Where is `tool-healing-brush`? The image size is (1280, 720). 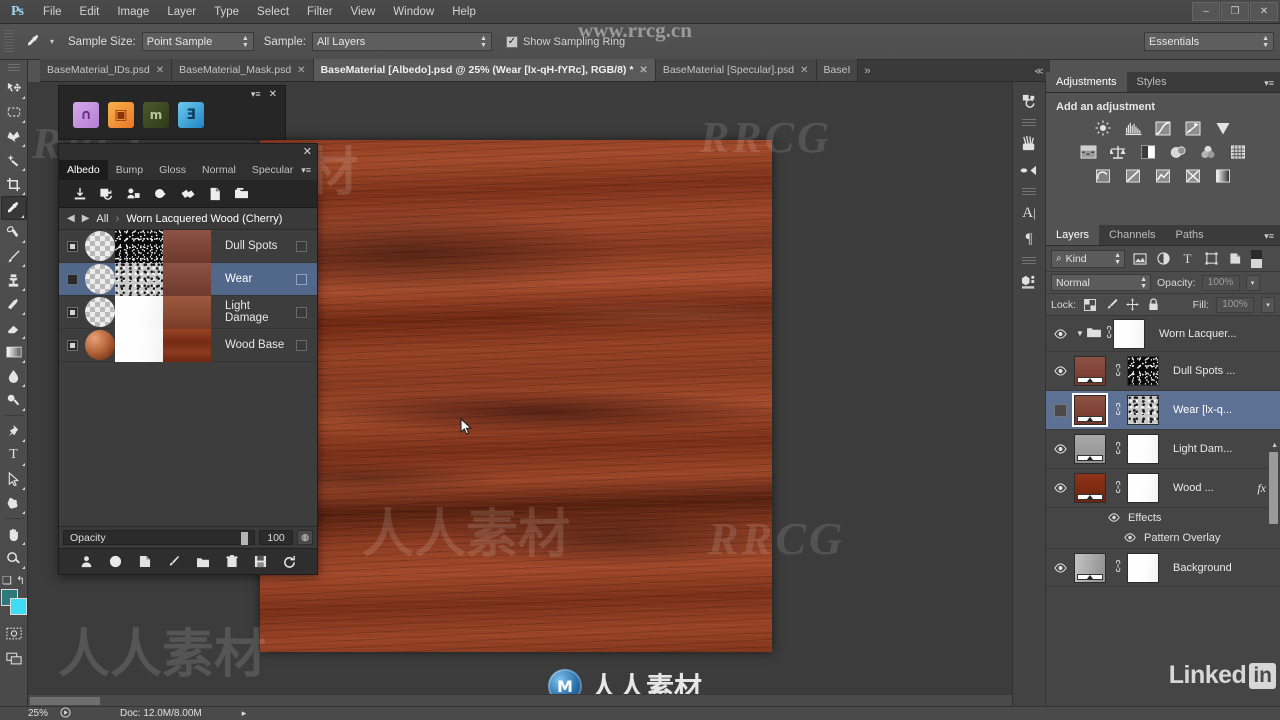
tool-healing-brush is located at coordinates (14, 232).